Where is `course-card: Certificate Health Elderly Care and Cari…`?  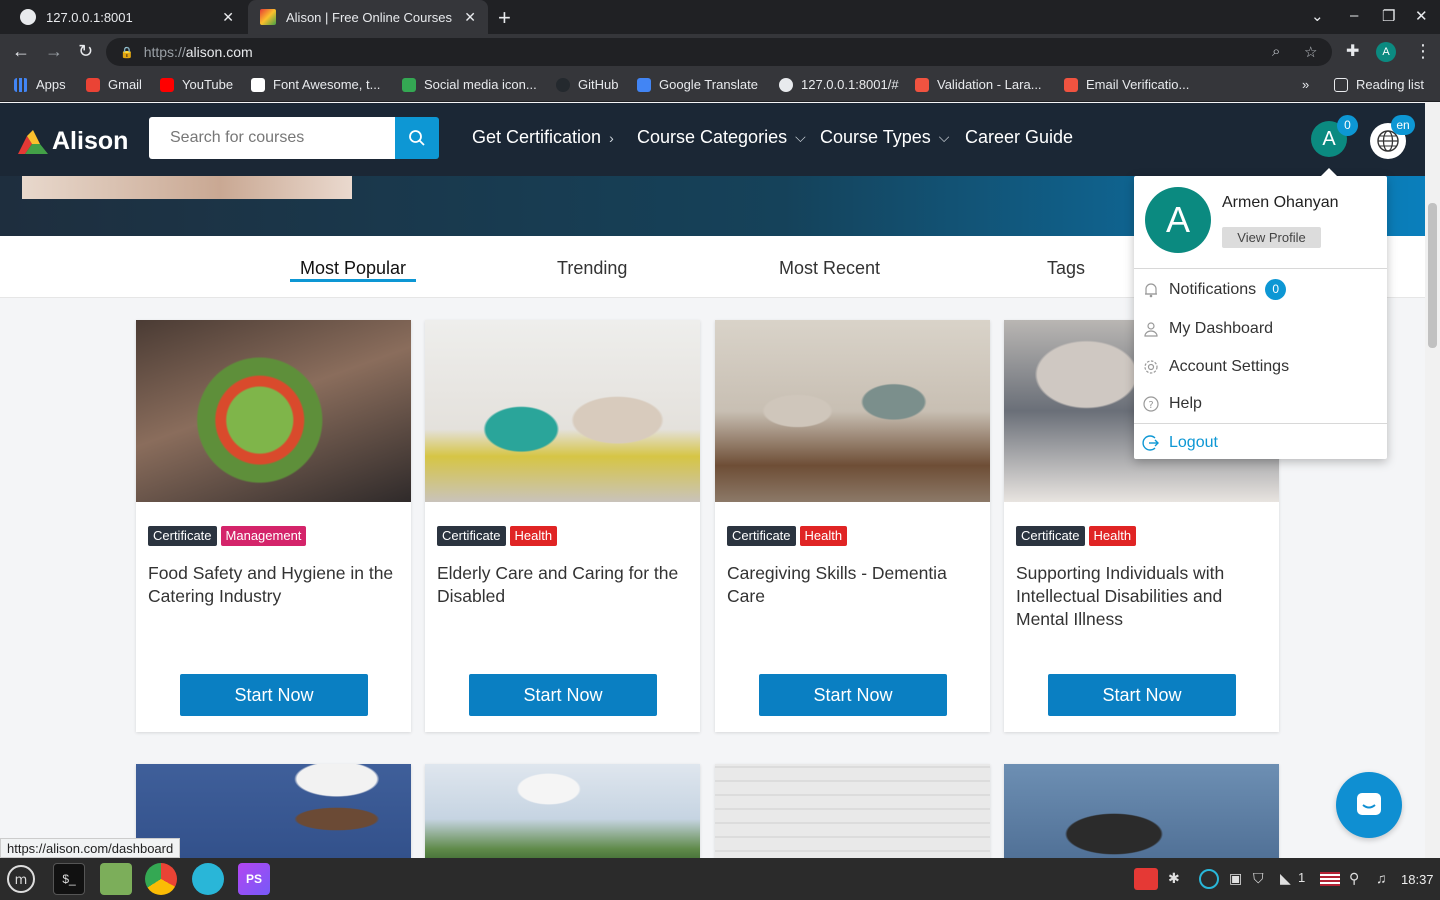 course-card: Certificate Health Elderly Care and Cari… is located at coordinates (562, 526).